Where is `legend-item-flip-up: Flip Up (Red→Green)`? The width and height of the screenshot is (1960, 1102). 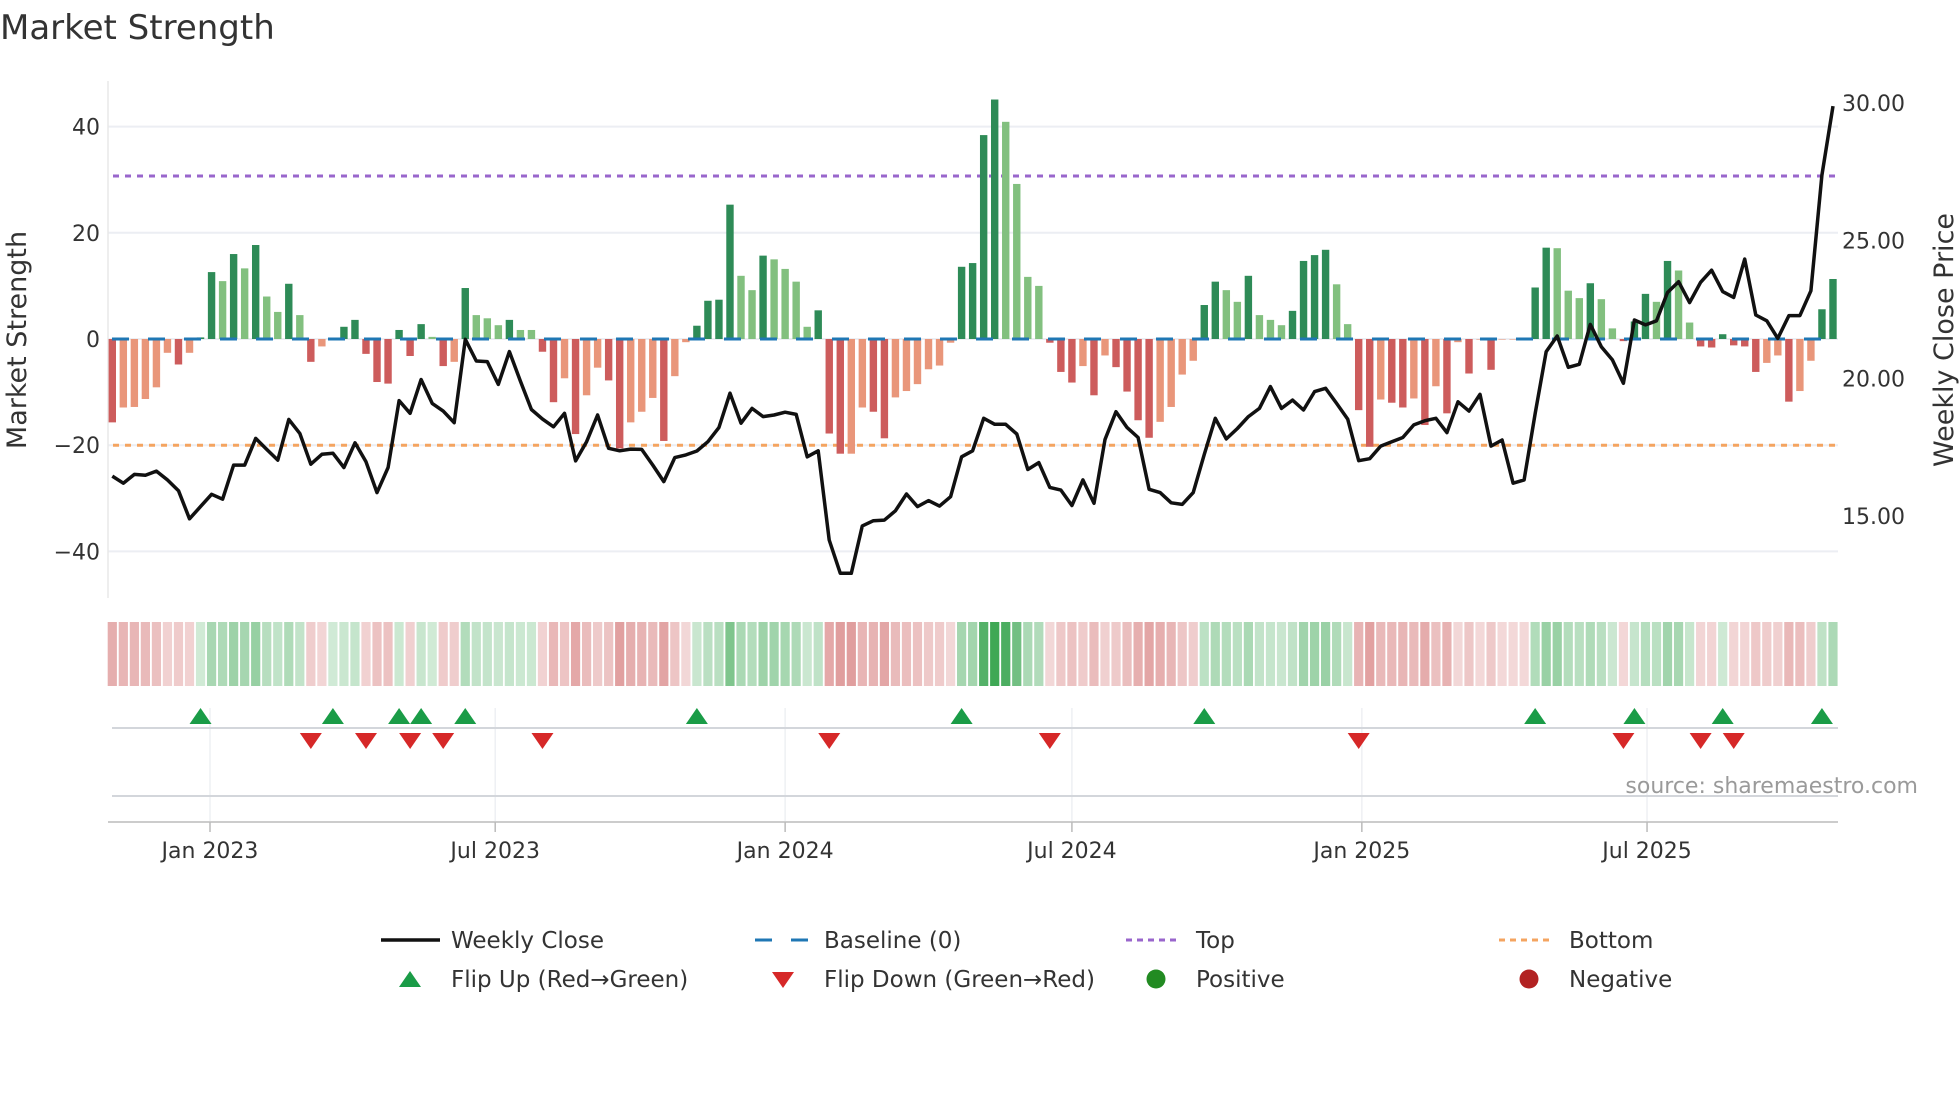
legend-item-flip-up: Flip Up (Red→Green) is located at coordinates (543, 980).